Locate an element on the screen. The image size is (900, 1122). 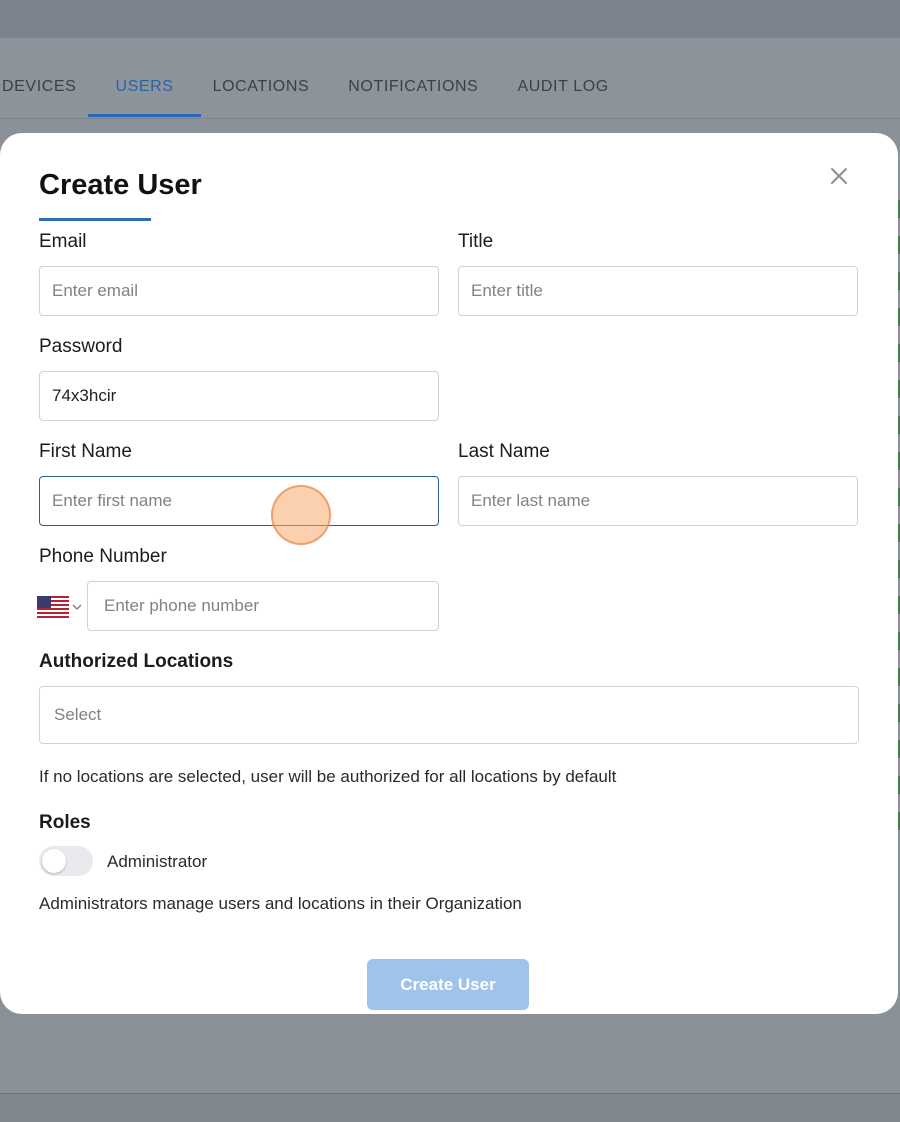
administrator-label: Administrator is located at coordinates (157, 861).